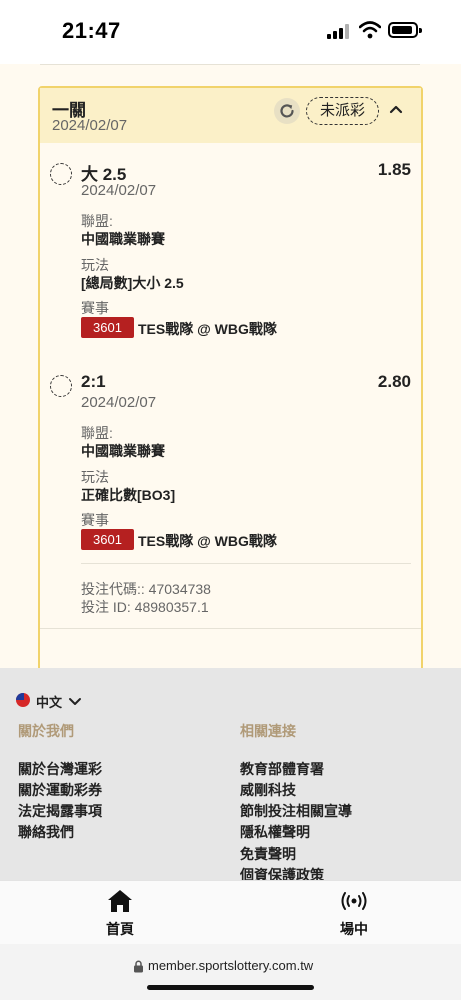  What do you see at coordinates (296, 811) in the screenshot?
I see `footer-link-responsible-gambling: 節制投注相關宣導` at bounding box center [296, 811].